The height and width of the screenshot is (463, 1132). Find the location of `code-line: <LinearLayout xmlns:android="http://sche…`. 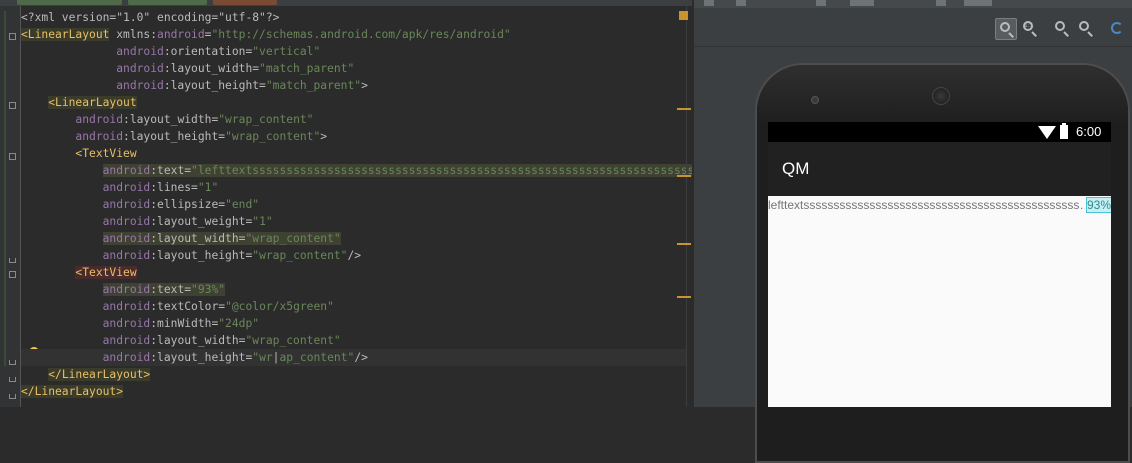

code-line: <LinearLayout xmlns:android="http://sche… is located at coordinates (353, 34).